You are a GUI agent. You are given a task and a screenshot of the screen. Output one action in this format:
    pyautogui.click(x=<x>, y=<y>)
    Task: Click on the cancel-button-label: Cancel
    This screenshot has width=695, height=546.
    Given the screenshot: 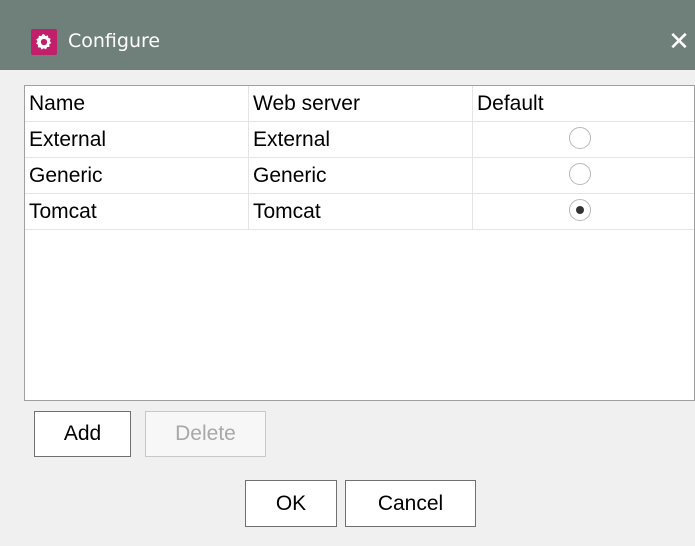 What is the action you would take?
    pyautogui.click(x=410, y=503)
    